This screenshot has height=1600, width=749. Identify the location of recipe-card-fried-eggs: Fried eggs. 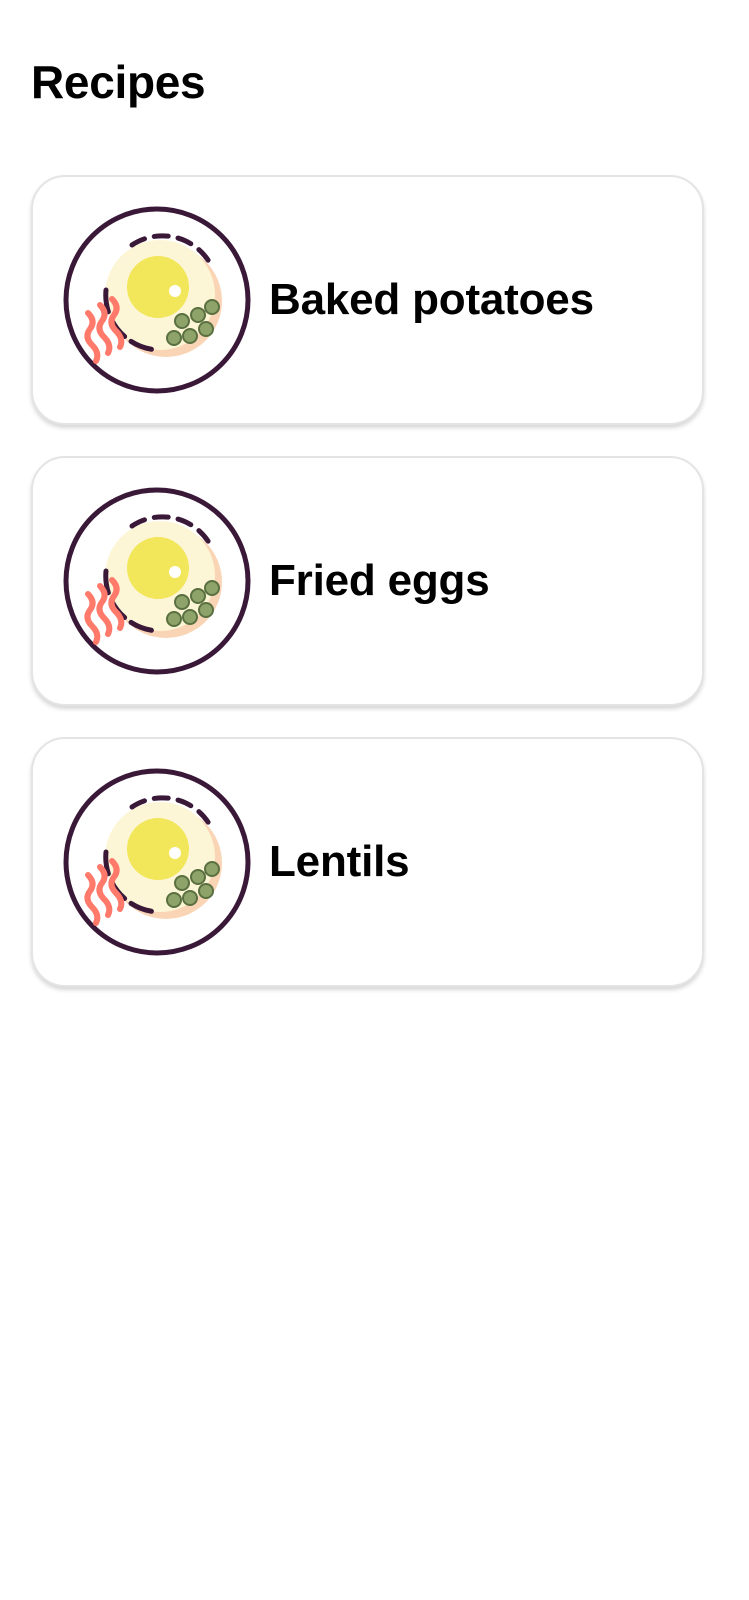
(367, 581).